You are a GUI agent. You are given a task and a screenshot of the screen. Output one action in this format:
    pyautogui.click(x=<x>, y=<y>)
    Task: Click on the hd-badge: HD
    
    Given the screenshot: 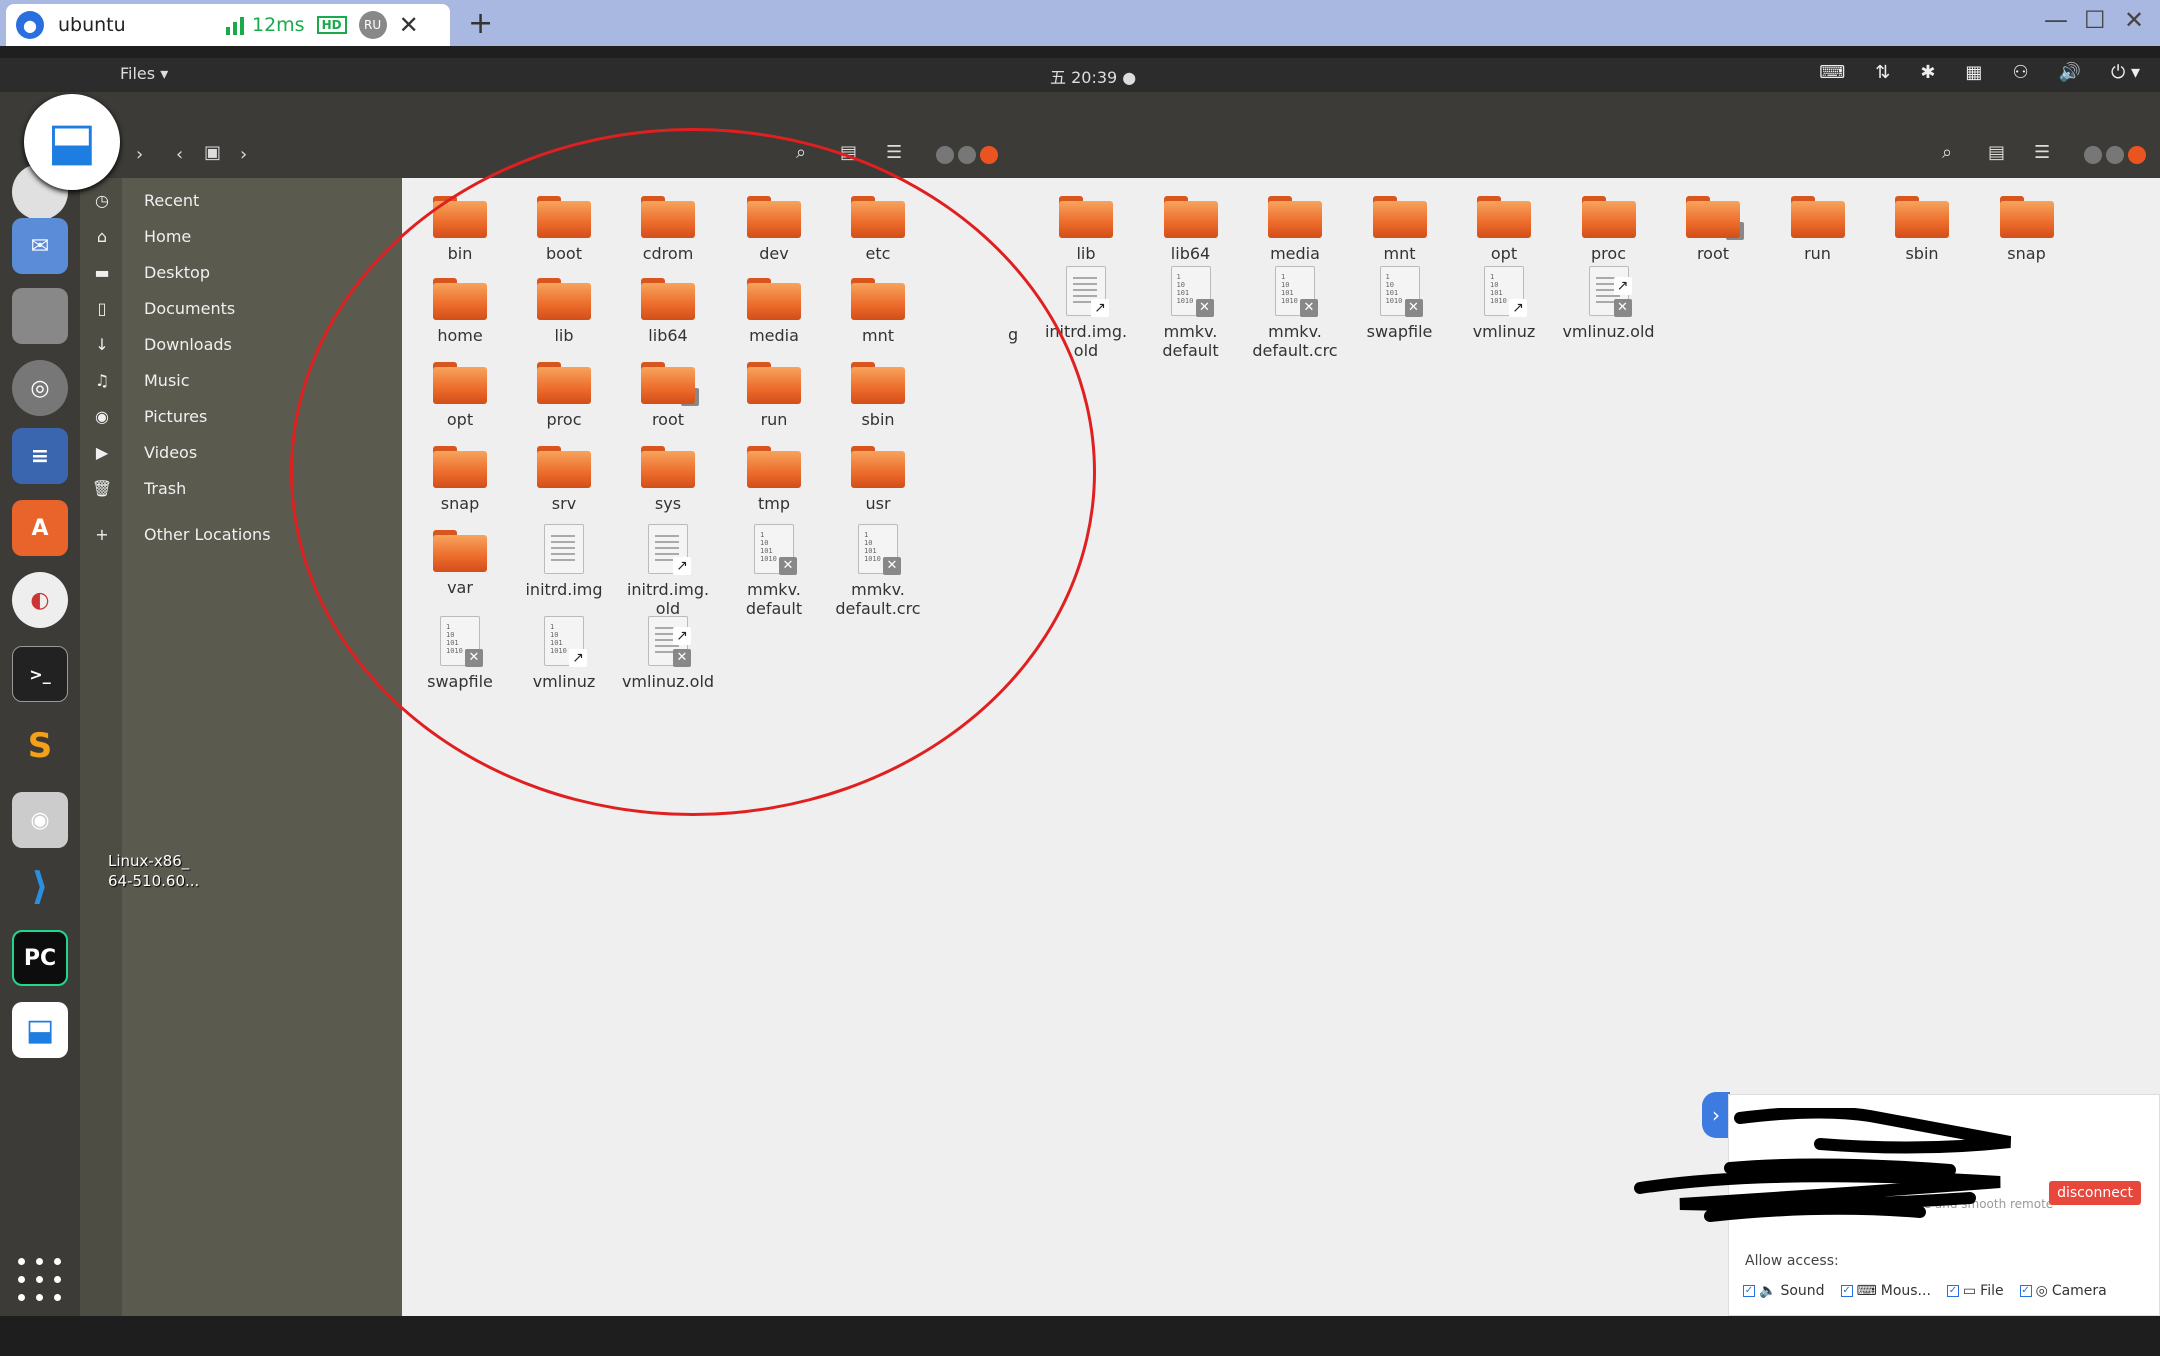 What is the action you would take?
    pyautogui.click(x=331, y=25)
    